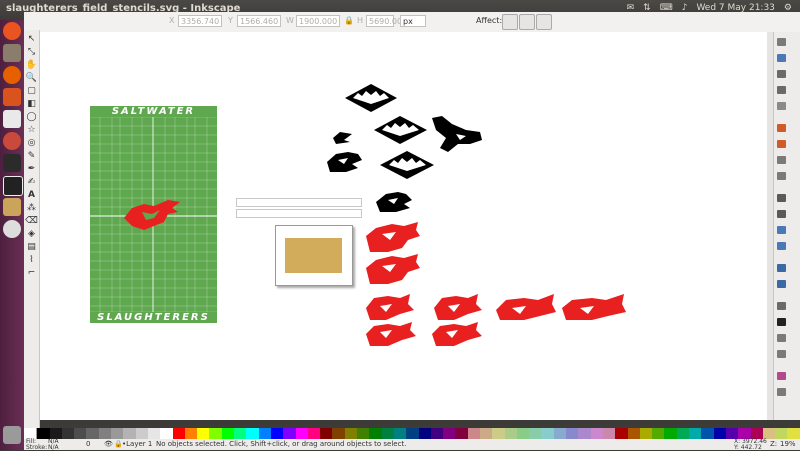  Describe the element at coordinates (781, 338) in the screenshot. I see `xml-editor-icon` at that location.